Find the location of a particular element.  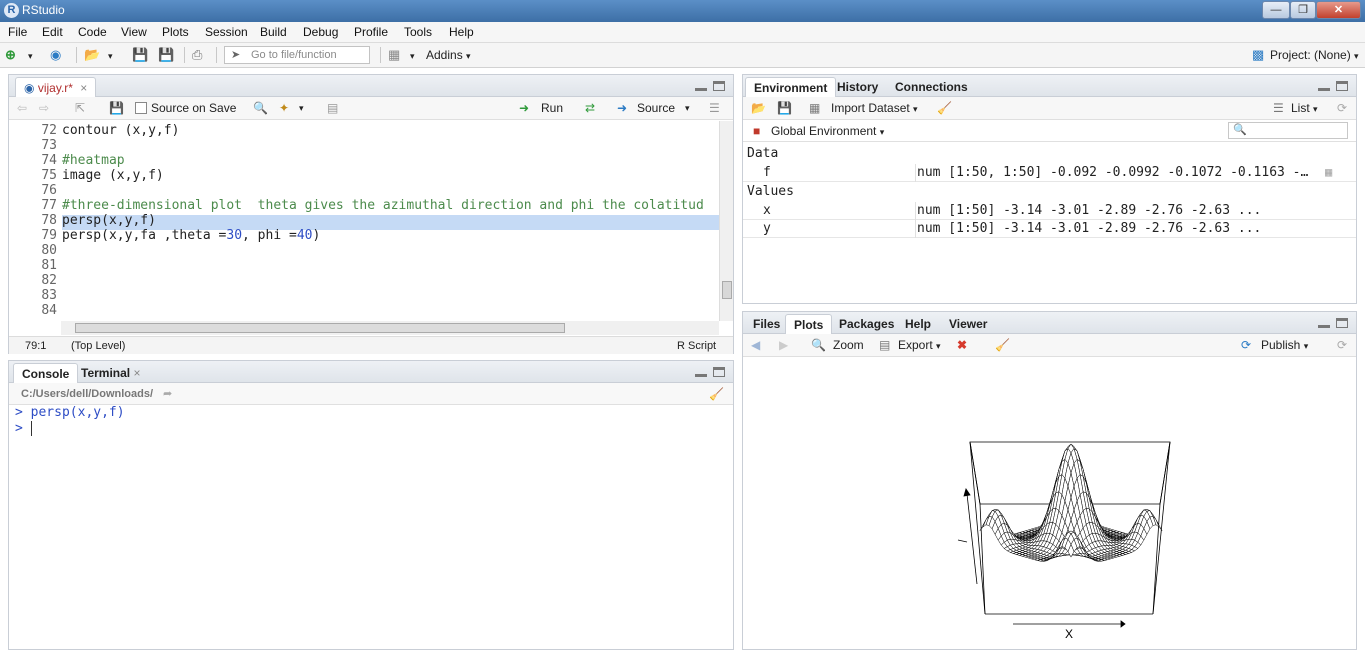

values-section-header: Values is located at coordinates (770, 191).